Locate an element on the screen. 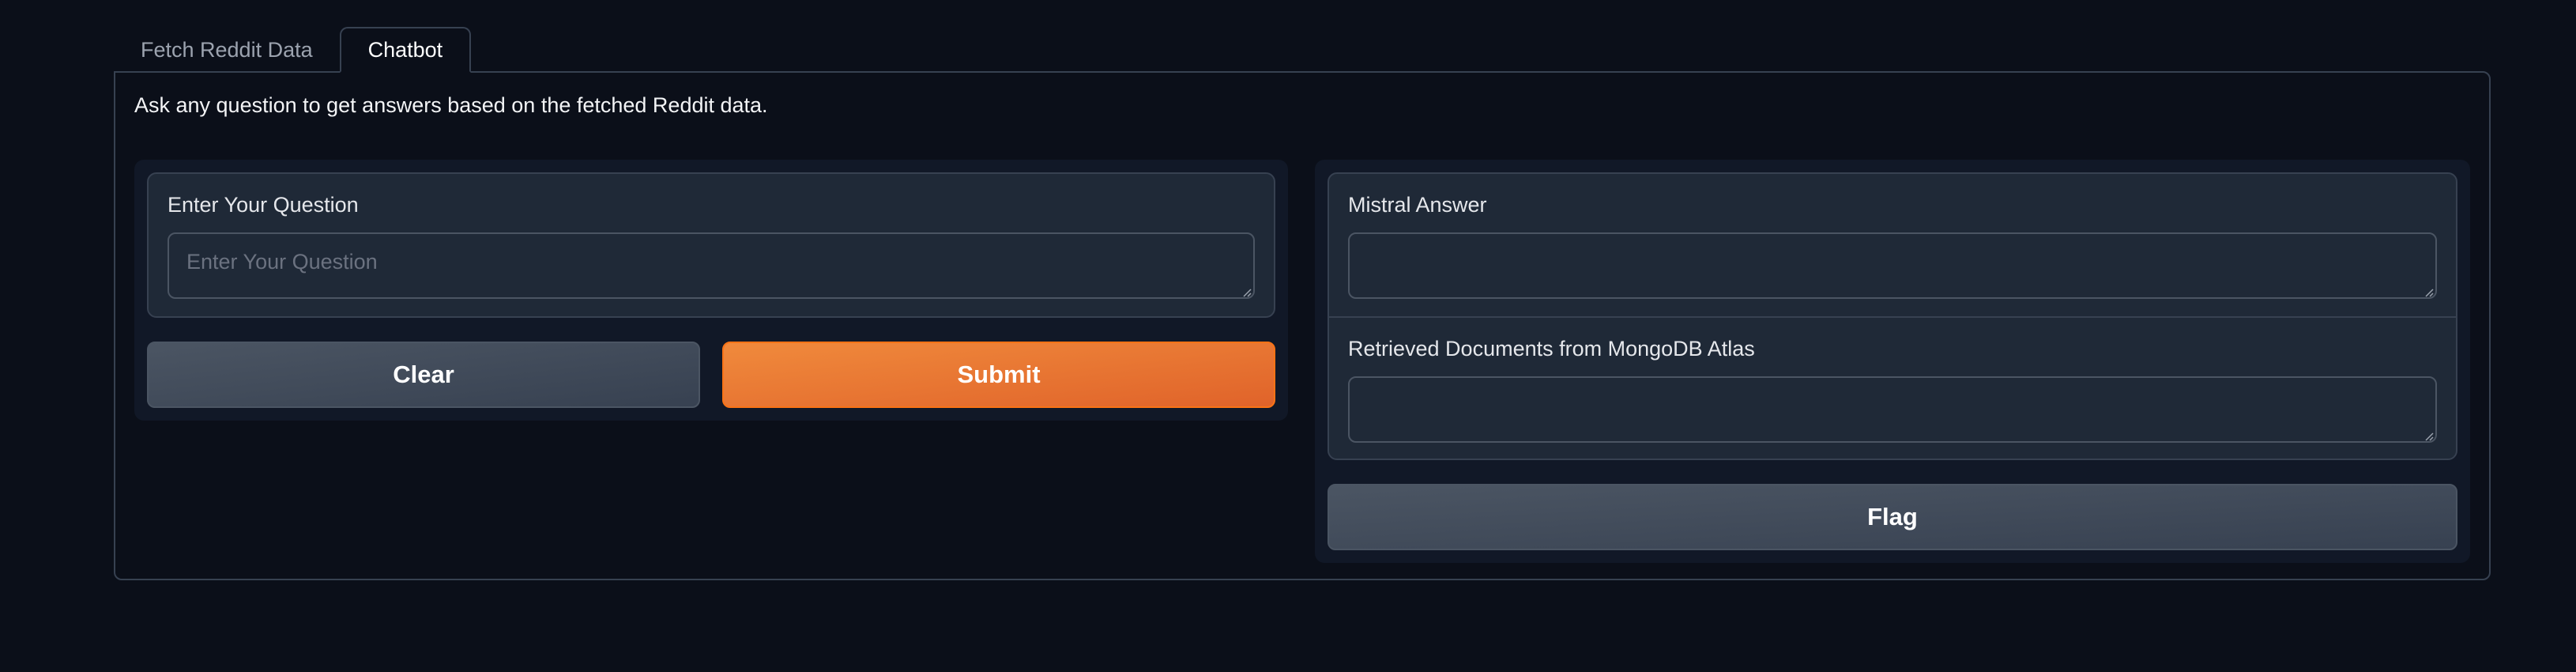 The height and width of the screenshot is (672, 2576). tab-bar: Fetch Reddit Data Chatbot is located at coordinates (293, 49).